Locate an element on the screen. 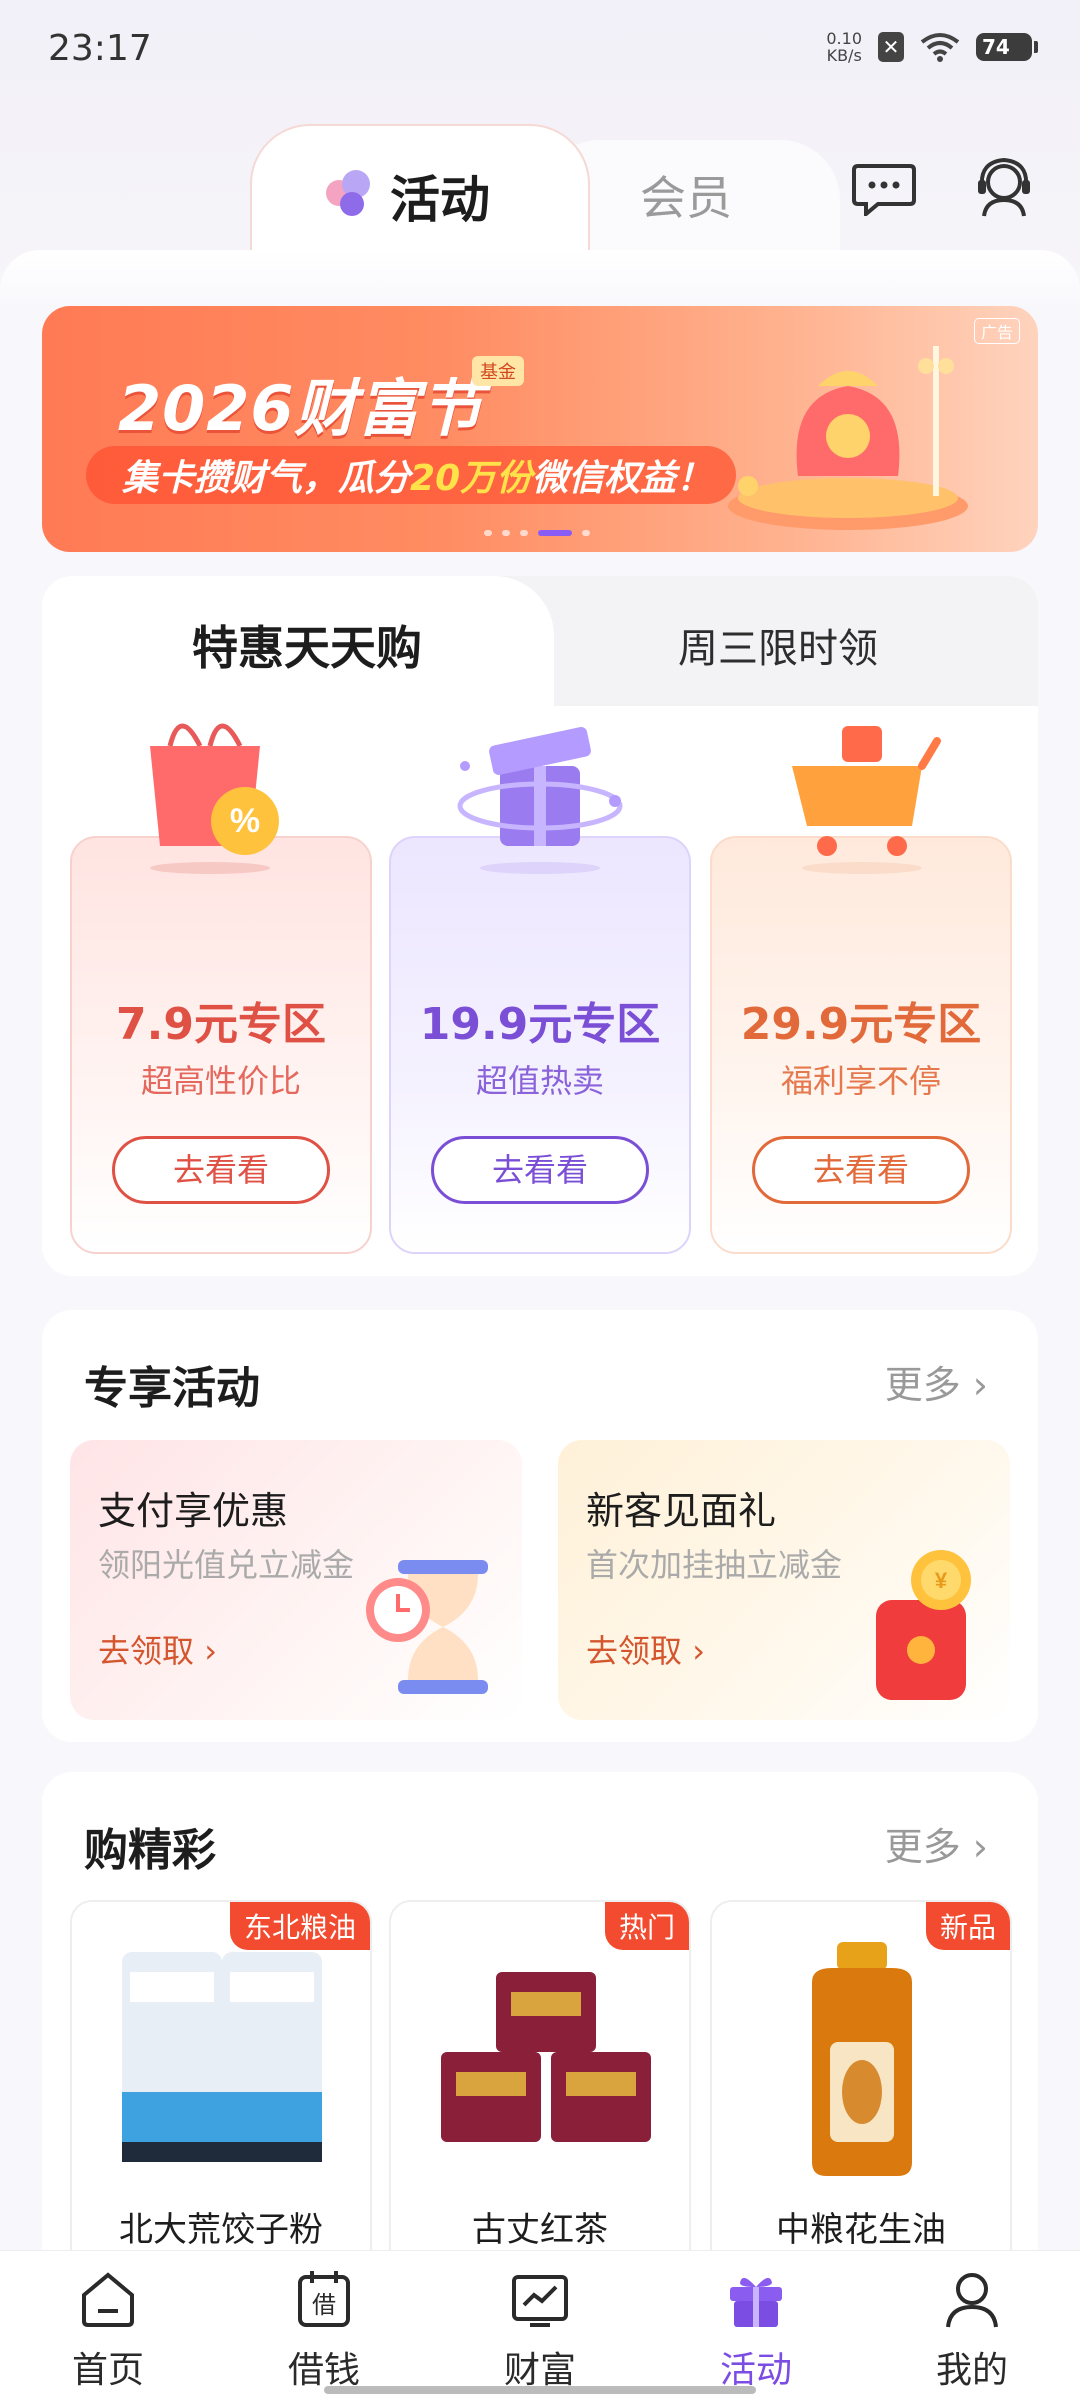  tab-member: 会员 is located at coordinates (686, 195).